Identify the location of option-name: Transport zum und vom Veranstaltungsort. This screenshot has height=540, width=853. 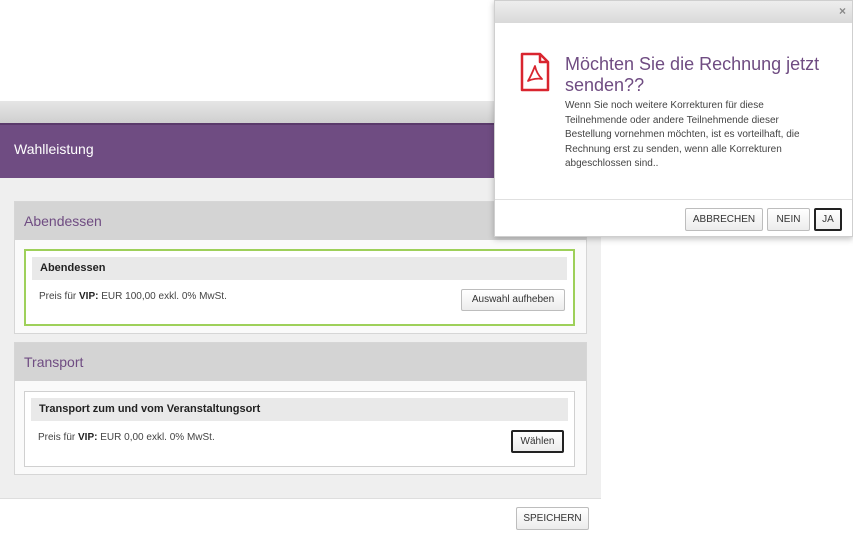
(299, 409).